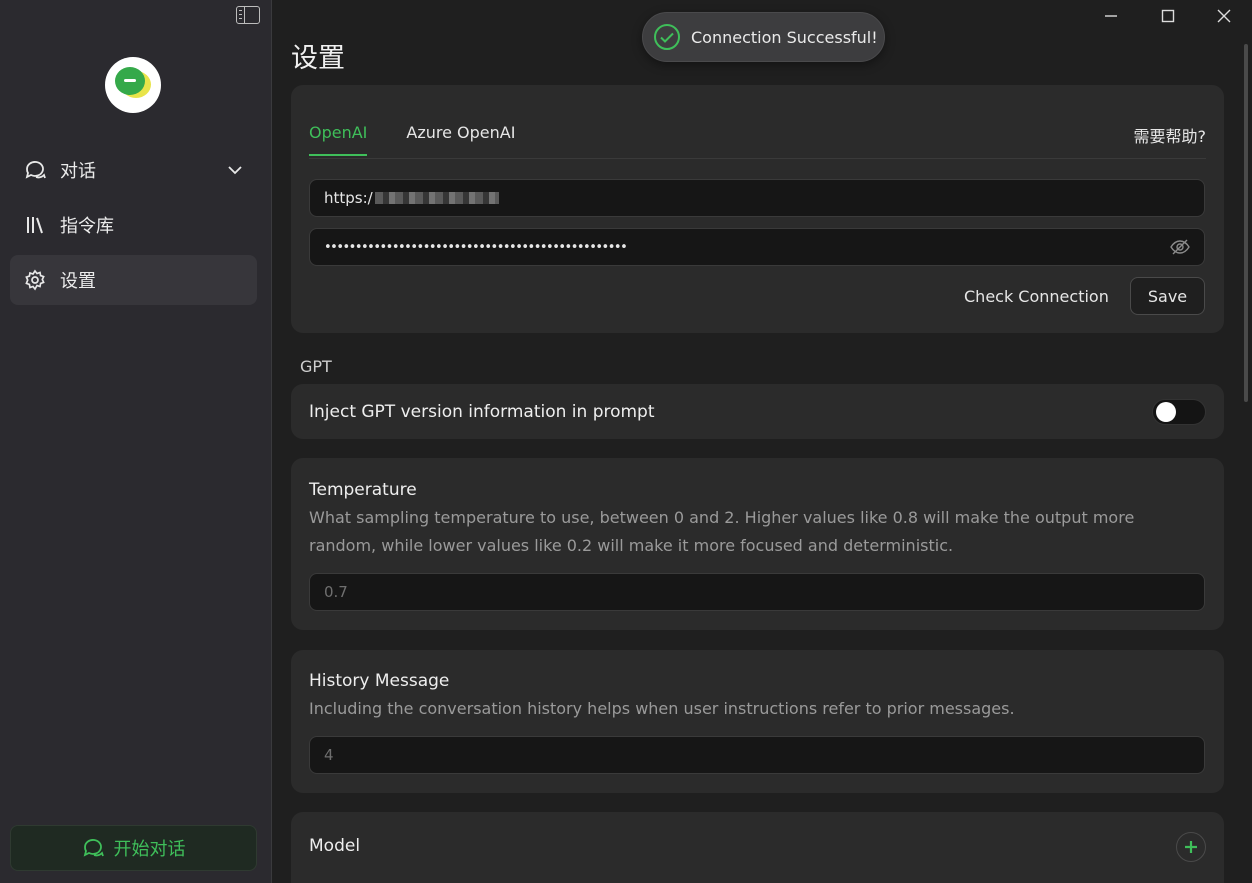  Describe the element at coordinates (1111, 16) in the screenshot. I see `minimize-icon` at that location.